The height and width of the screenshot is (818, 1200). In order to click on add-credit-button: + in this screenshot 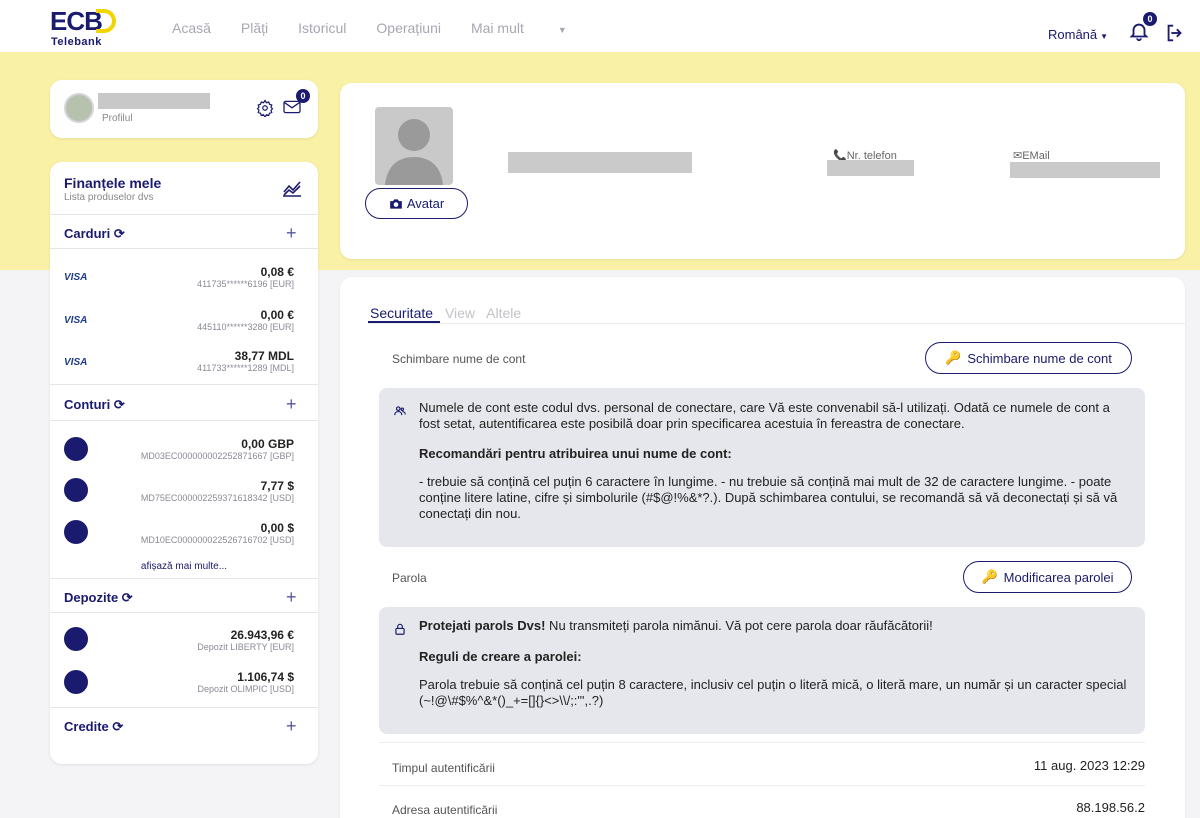, I will do `click(291, 726)`.